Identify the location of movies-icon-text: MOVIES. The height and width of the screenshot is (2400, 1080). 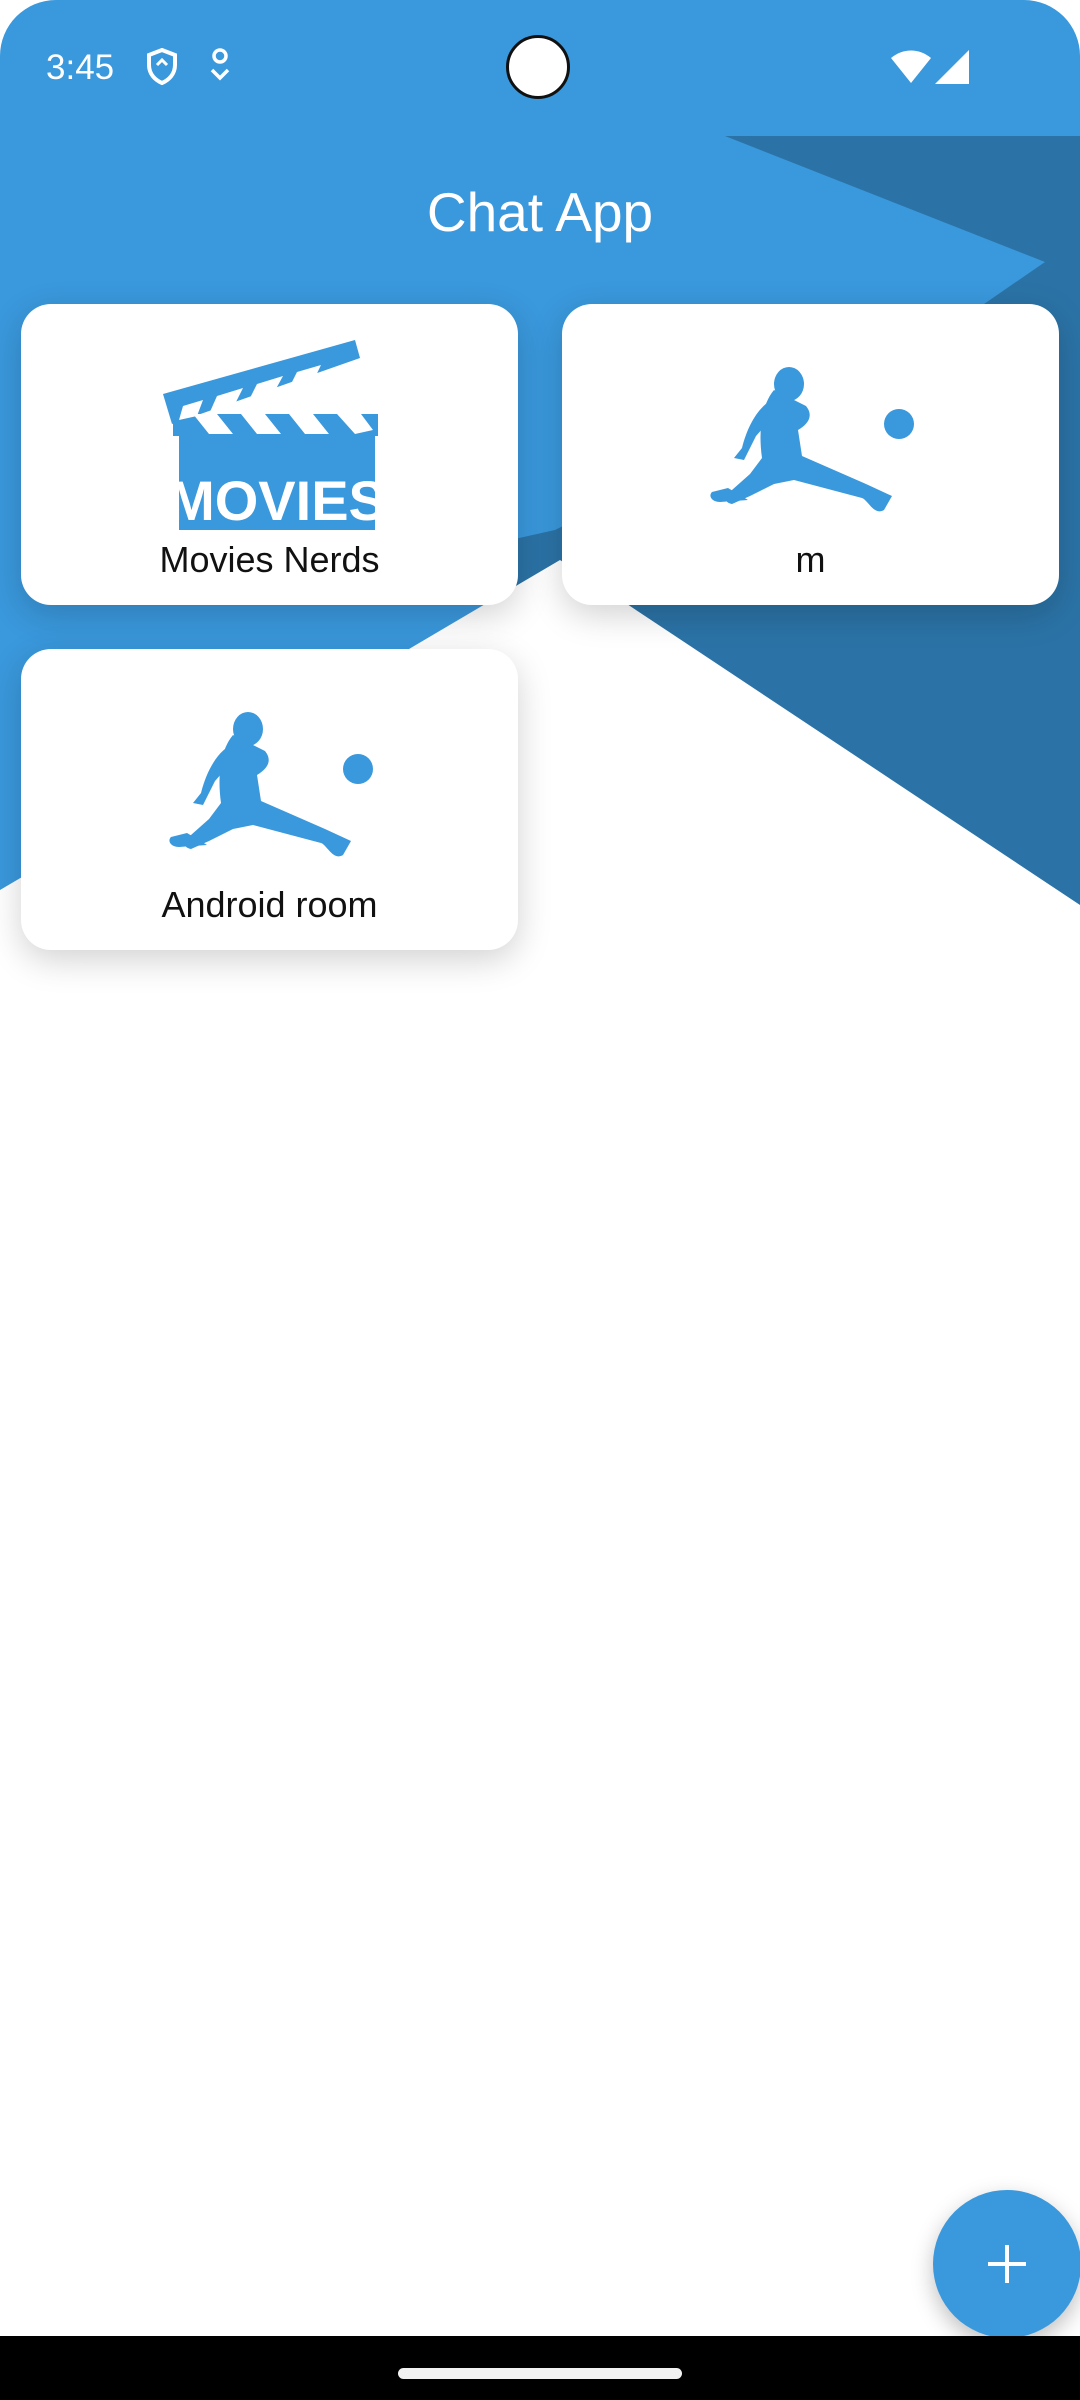
(277, 499).